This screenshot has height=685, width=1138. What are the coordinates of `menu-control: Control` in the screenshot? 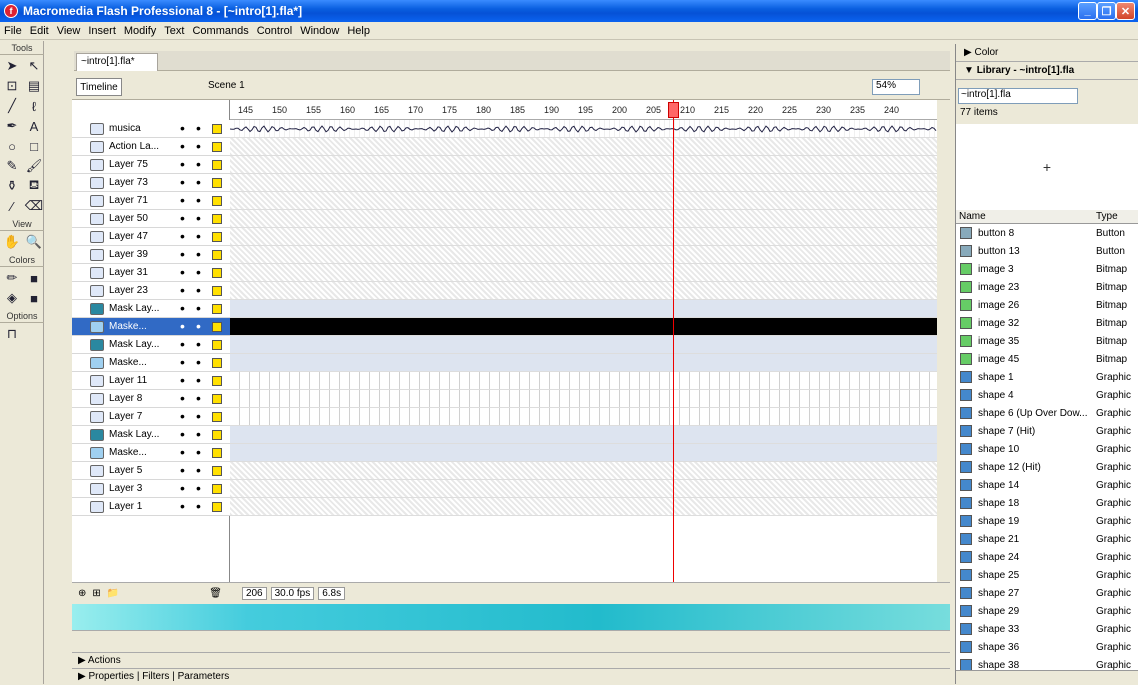 It's located at (274, 31).